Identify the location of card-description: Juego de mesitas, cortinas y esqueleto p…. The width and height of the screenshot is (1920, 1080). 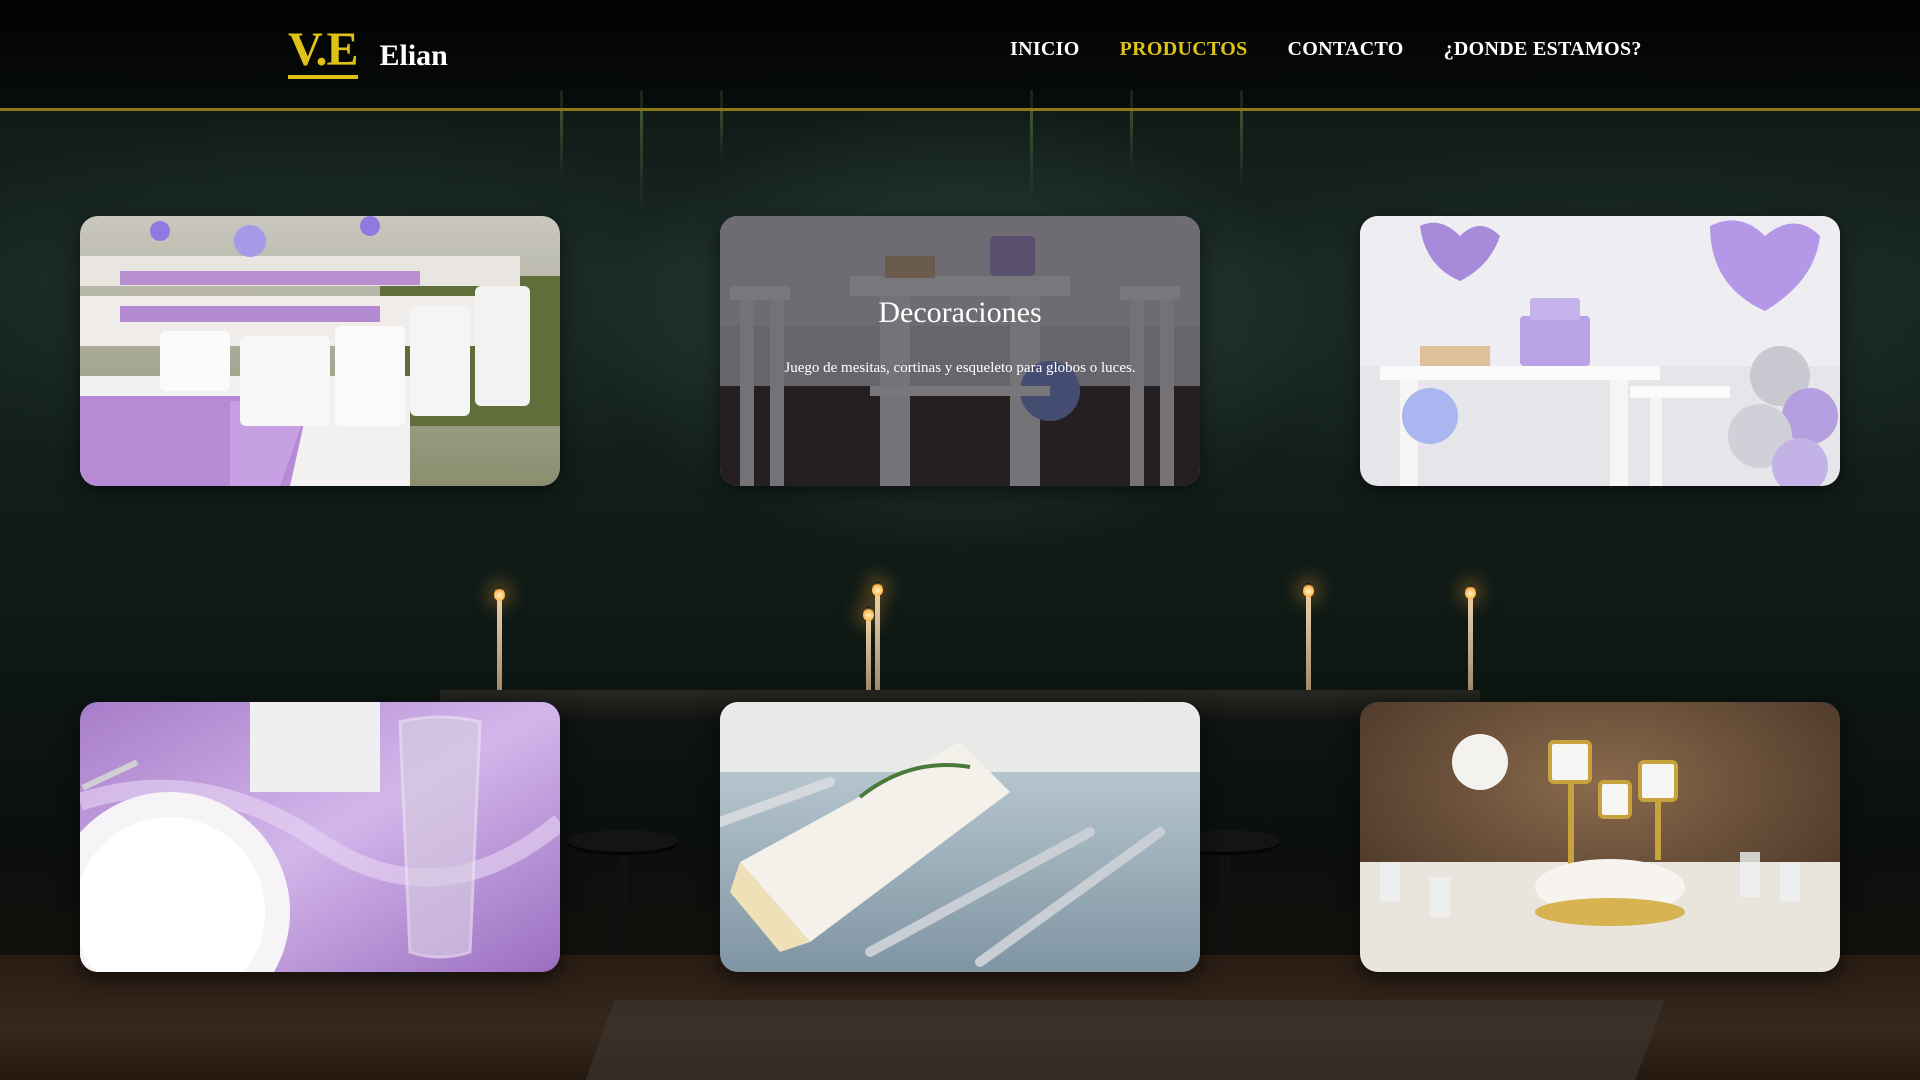
(960, 367).